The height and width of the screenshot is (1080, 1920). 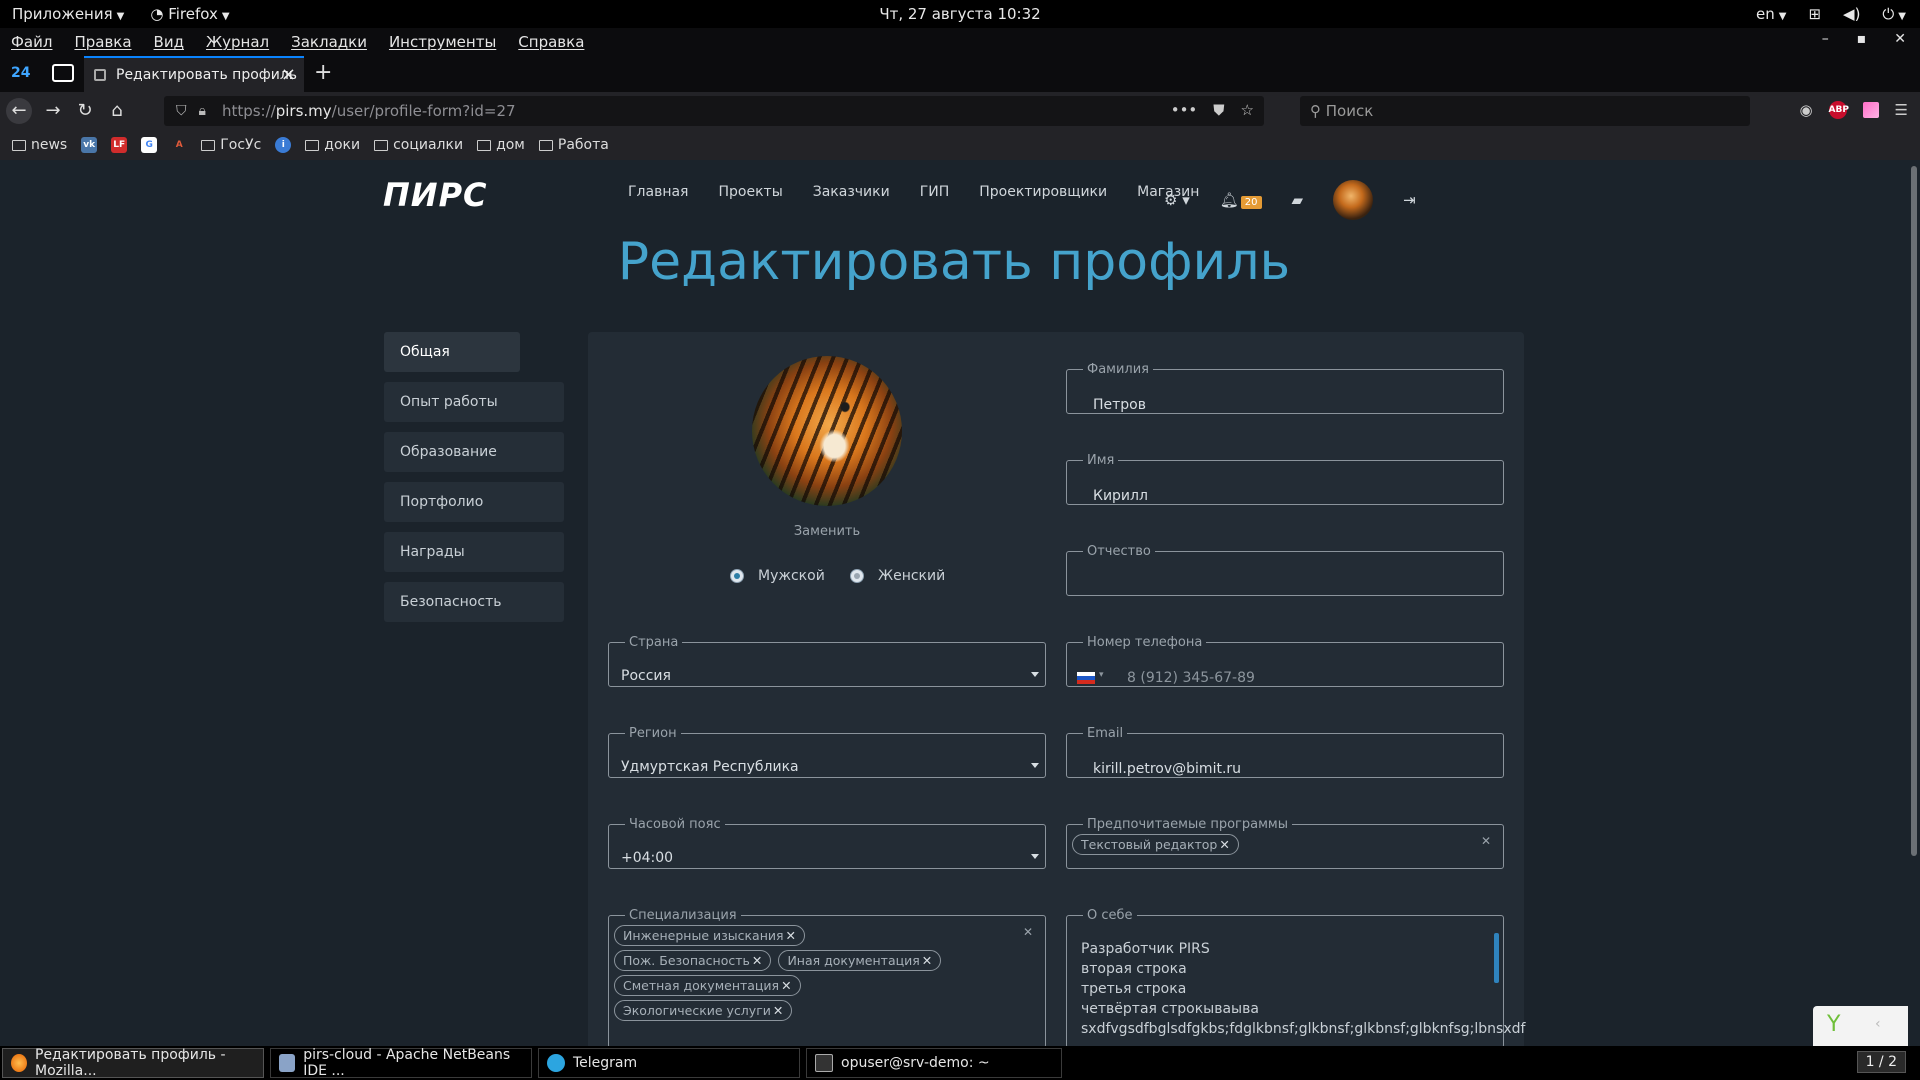 I want to click on menu-view: Вид, so click(x=169, y=42).